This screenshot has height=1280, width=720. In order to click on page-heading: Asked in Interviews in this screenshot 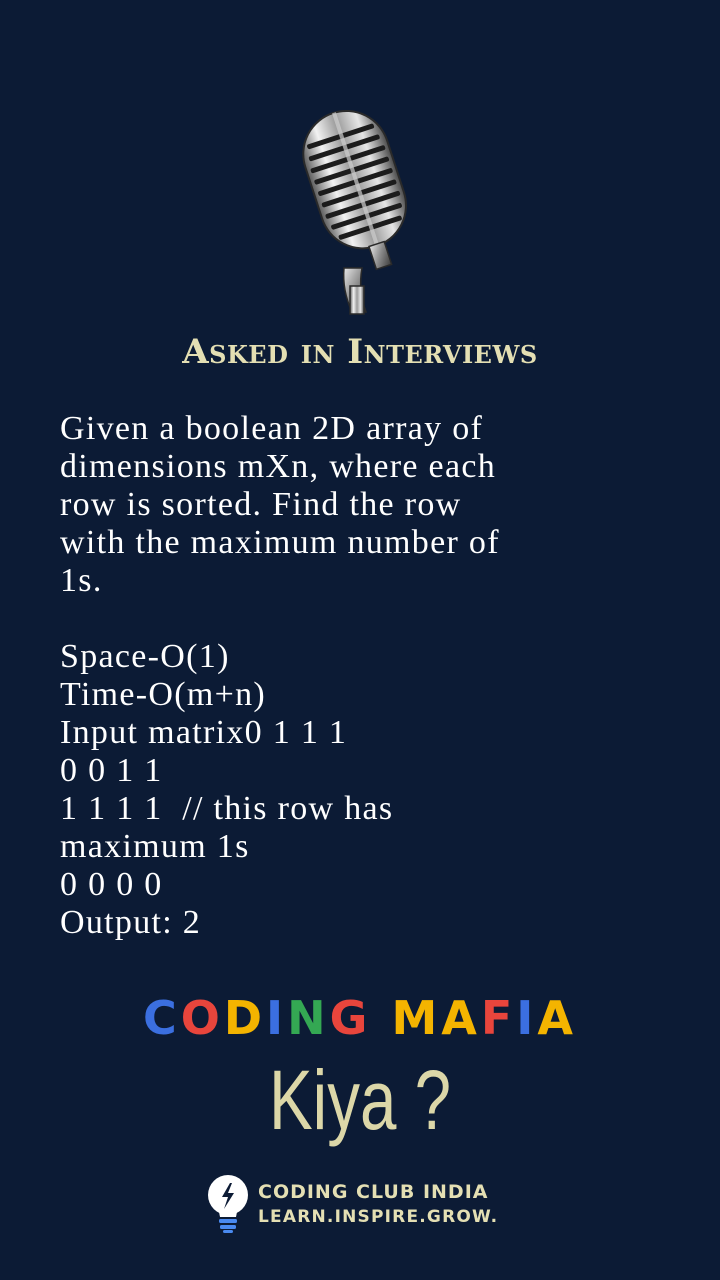, I will do `click(360, 352)`.